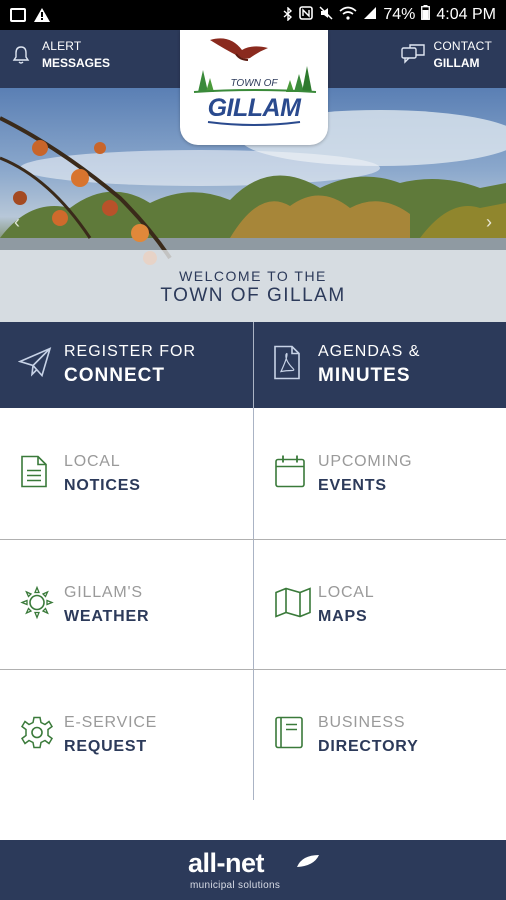 This screenshot has height=900, width=506. I want to click on tile-label-1: AGENDAS &, so click(369, 351).